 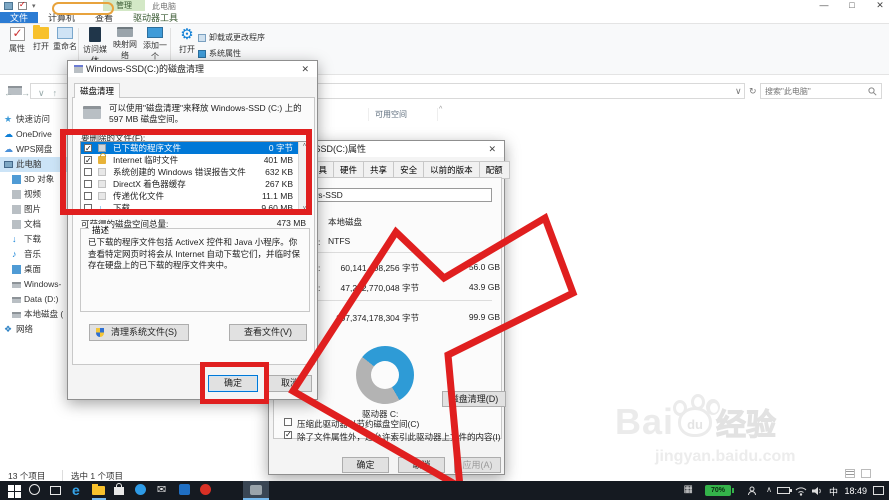 I want to click on maximize-button: □, so click(x=852, y=5).